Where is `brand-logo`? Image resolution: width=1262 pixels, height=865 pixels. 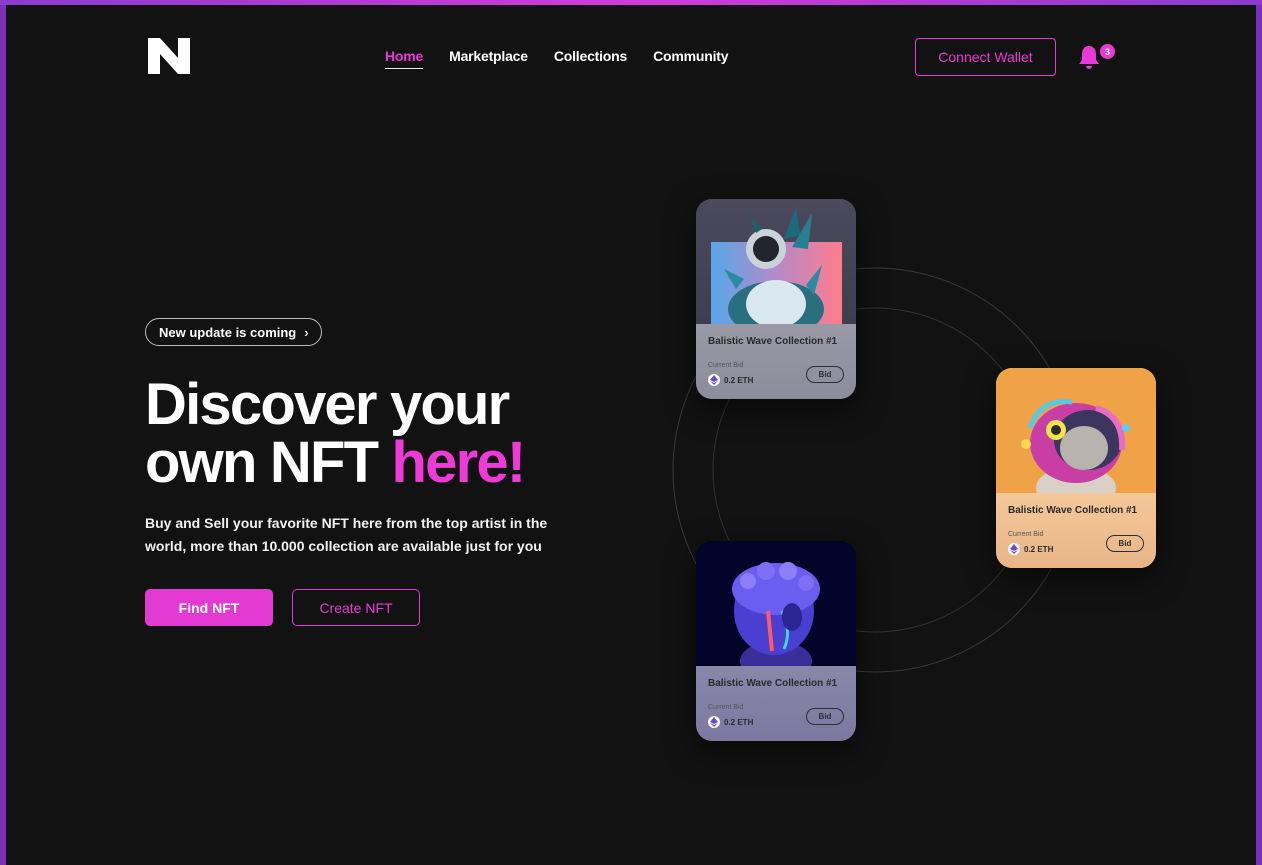
brand-logo is located at coordinates (169, 56).